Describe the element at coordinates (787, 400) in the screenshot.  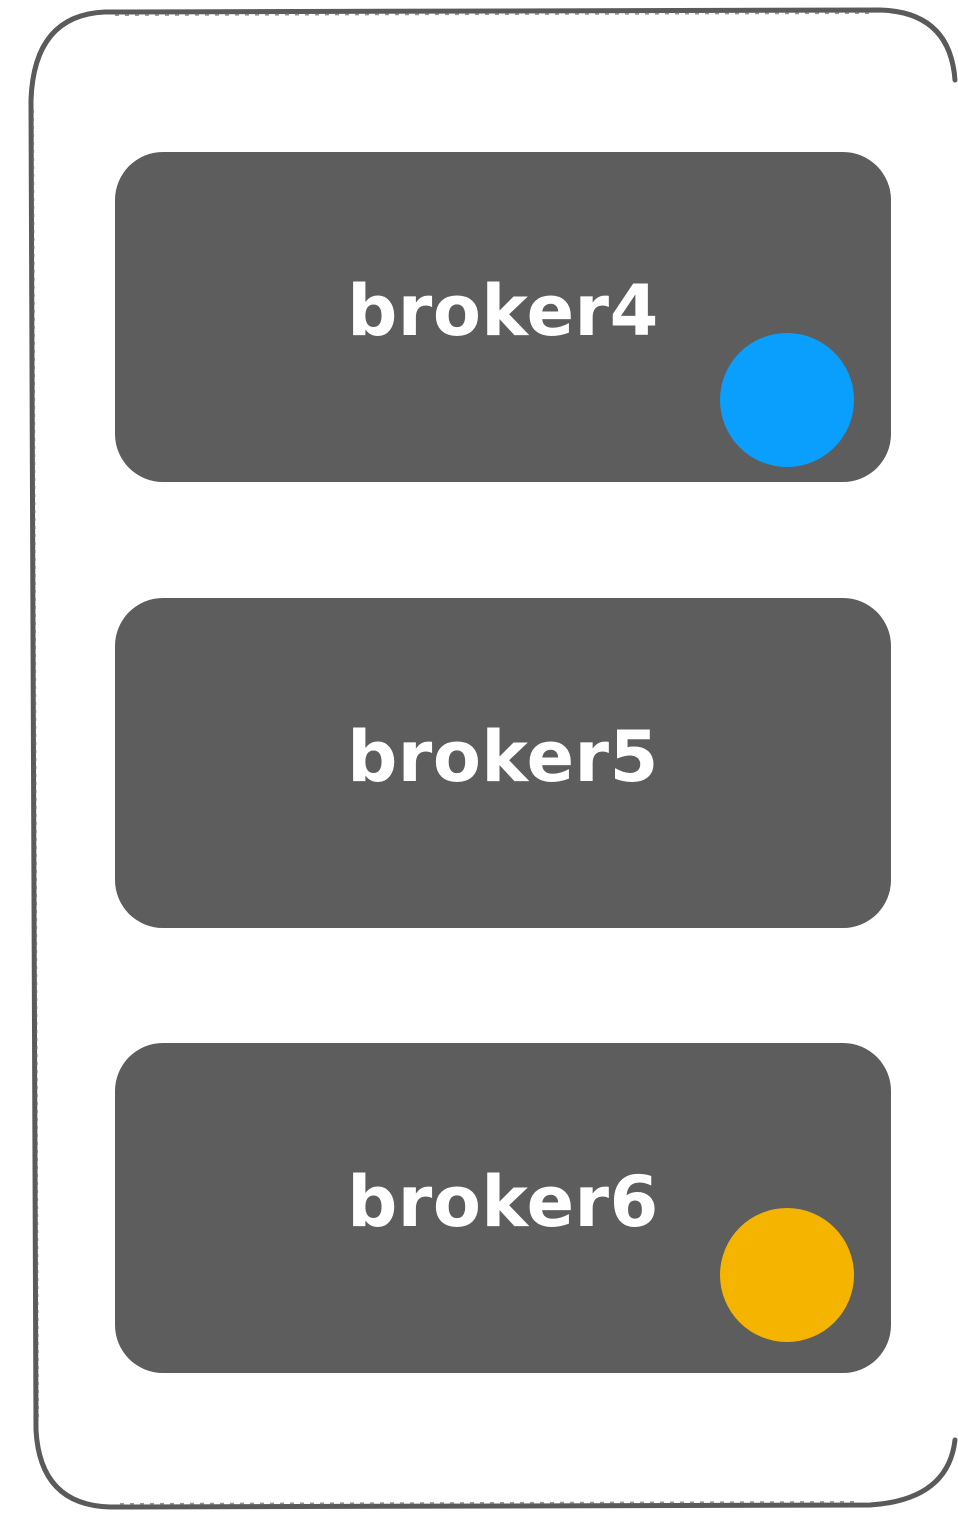
I see `blue-marker-dot` at that location.